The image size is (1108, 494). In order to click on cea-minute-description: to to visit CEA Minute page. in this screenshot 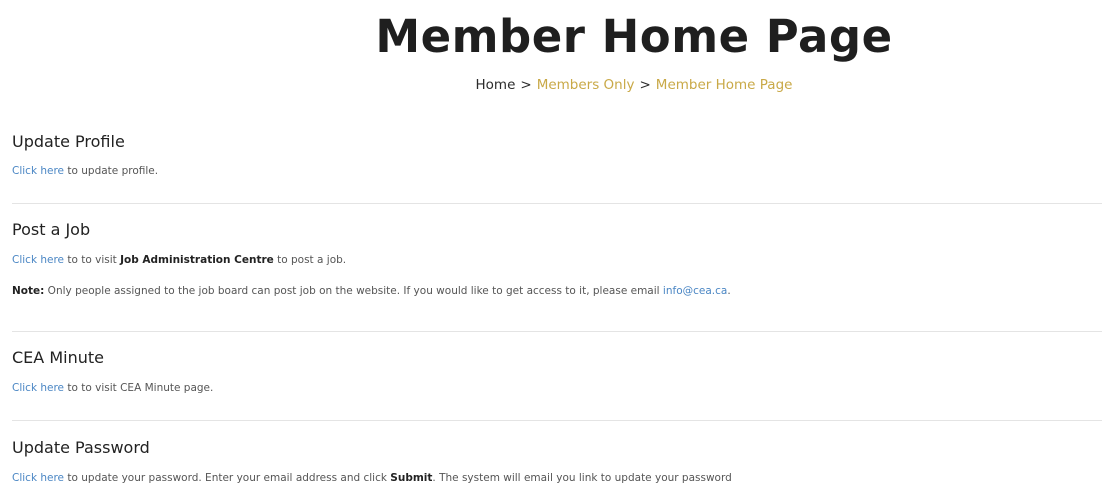, I will do `click(139, 388)`.